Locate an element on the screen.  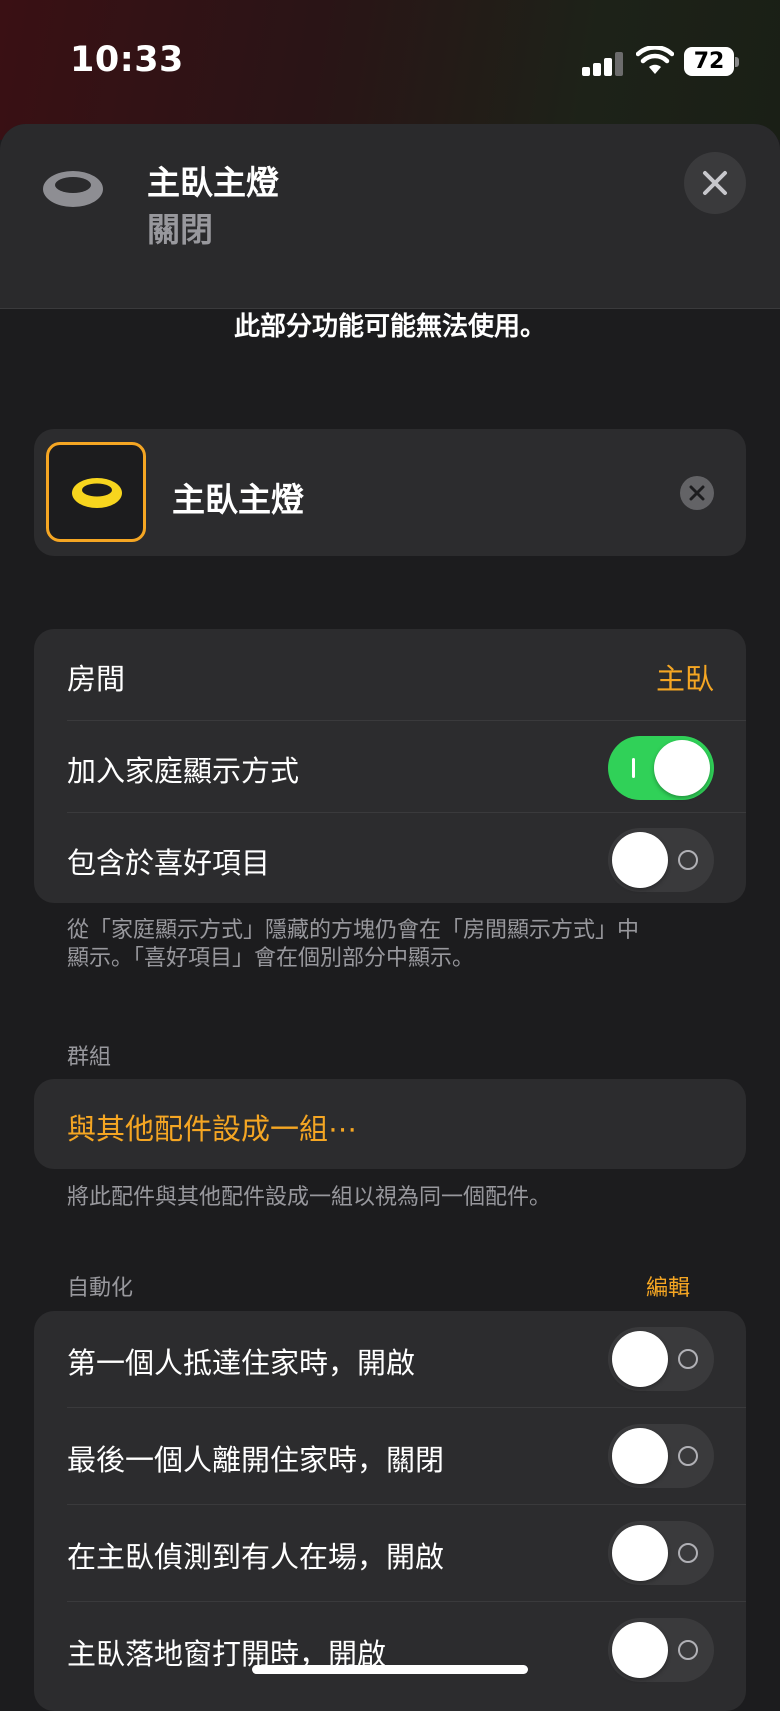
automation-row: 在主臥偵測到有人在場，開啟 is located at coordinates (390, 1553).